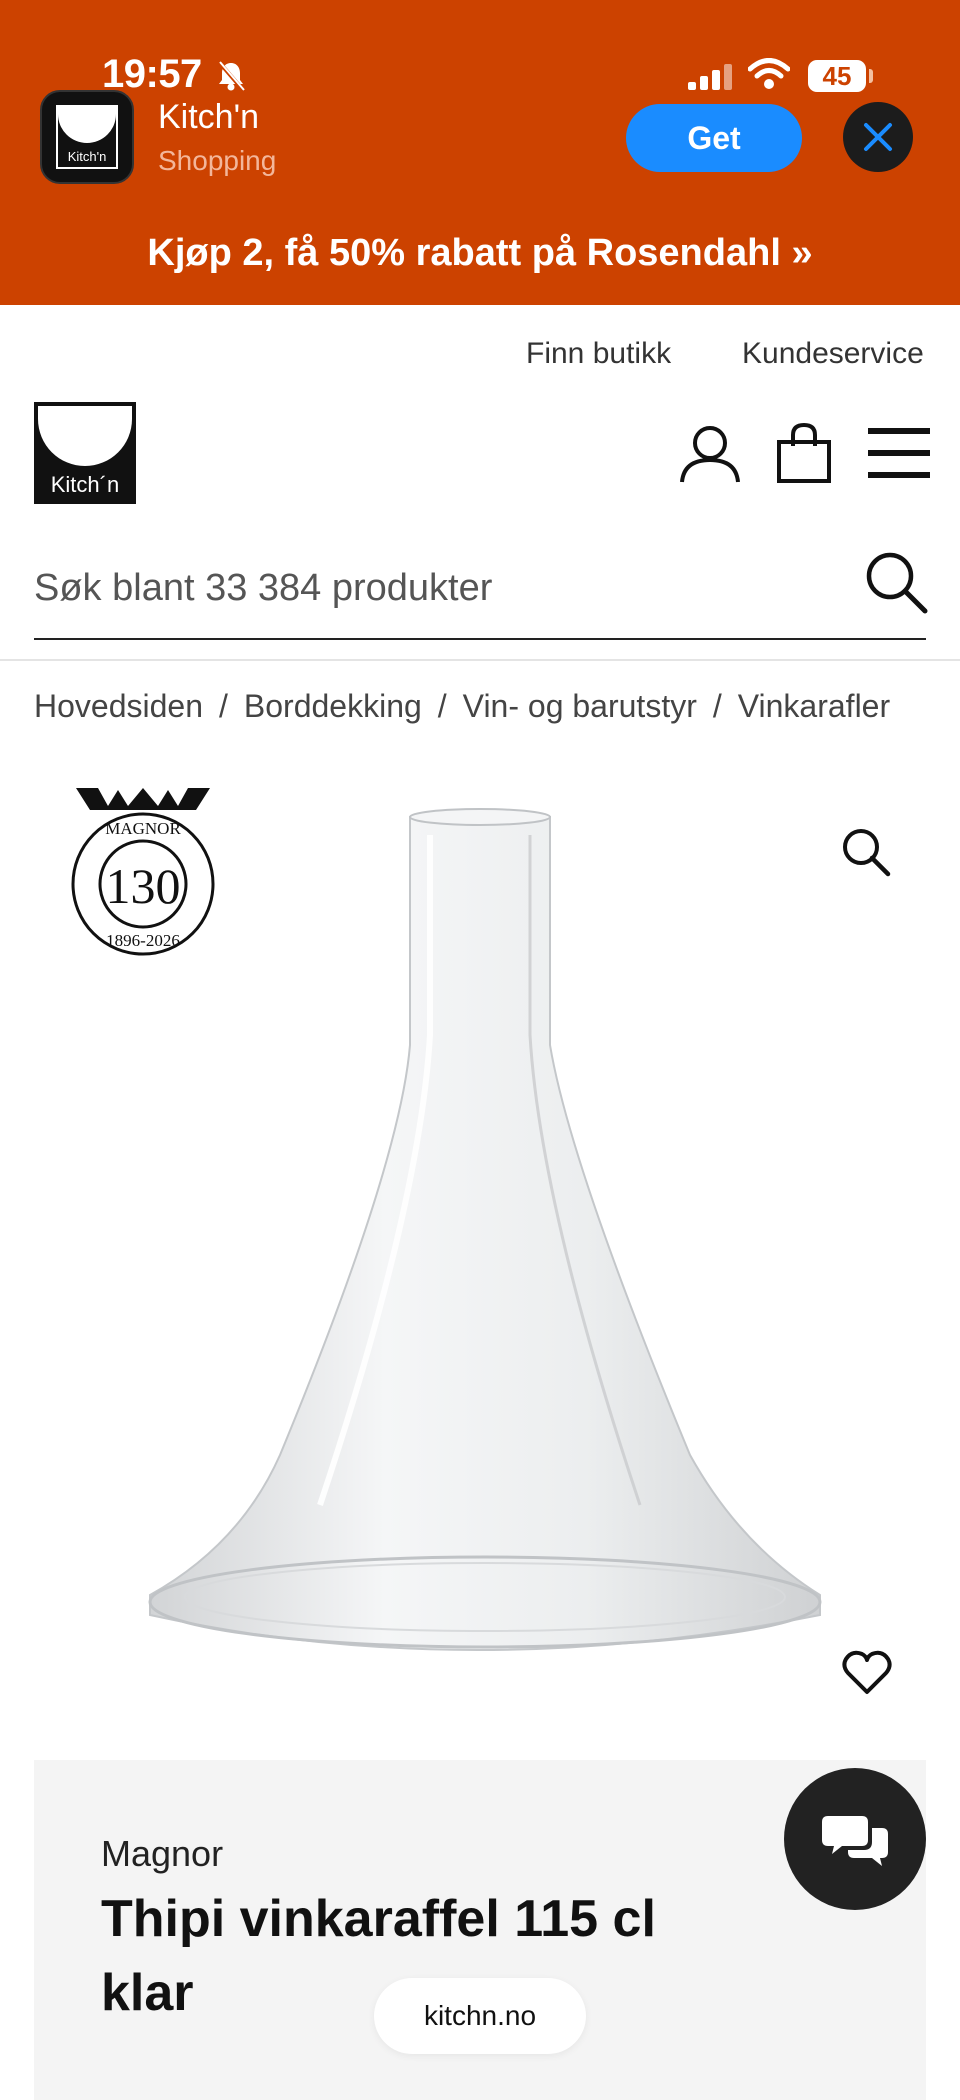  What do you see at coordinates (118, 706) in the screenshot?
I see `breadcrumb-item: Hovedsiden` at bounding box center [118, 706].